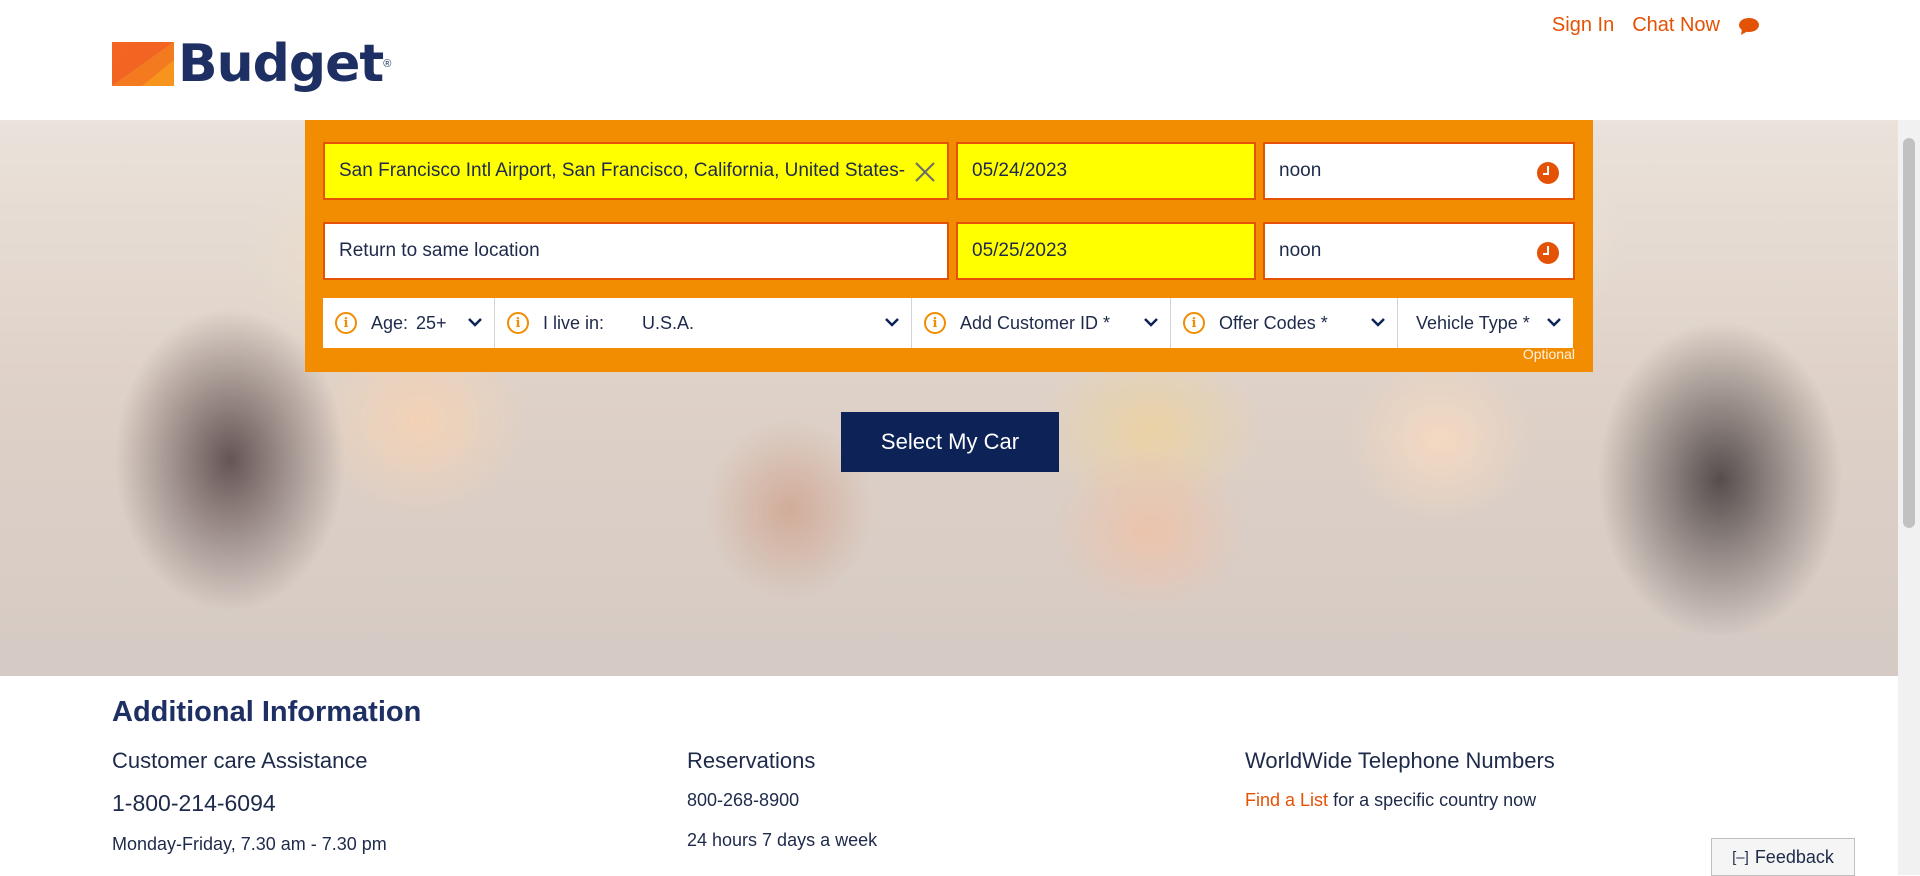 The image size is (1920, 876). Describe the element at coordinates (1473, 322) in the screenshot. I see `vehicle-type-label: Vehicle Type *` at that location.